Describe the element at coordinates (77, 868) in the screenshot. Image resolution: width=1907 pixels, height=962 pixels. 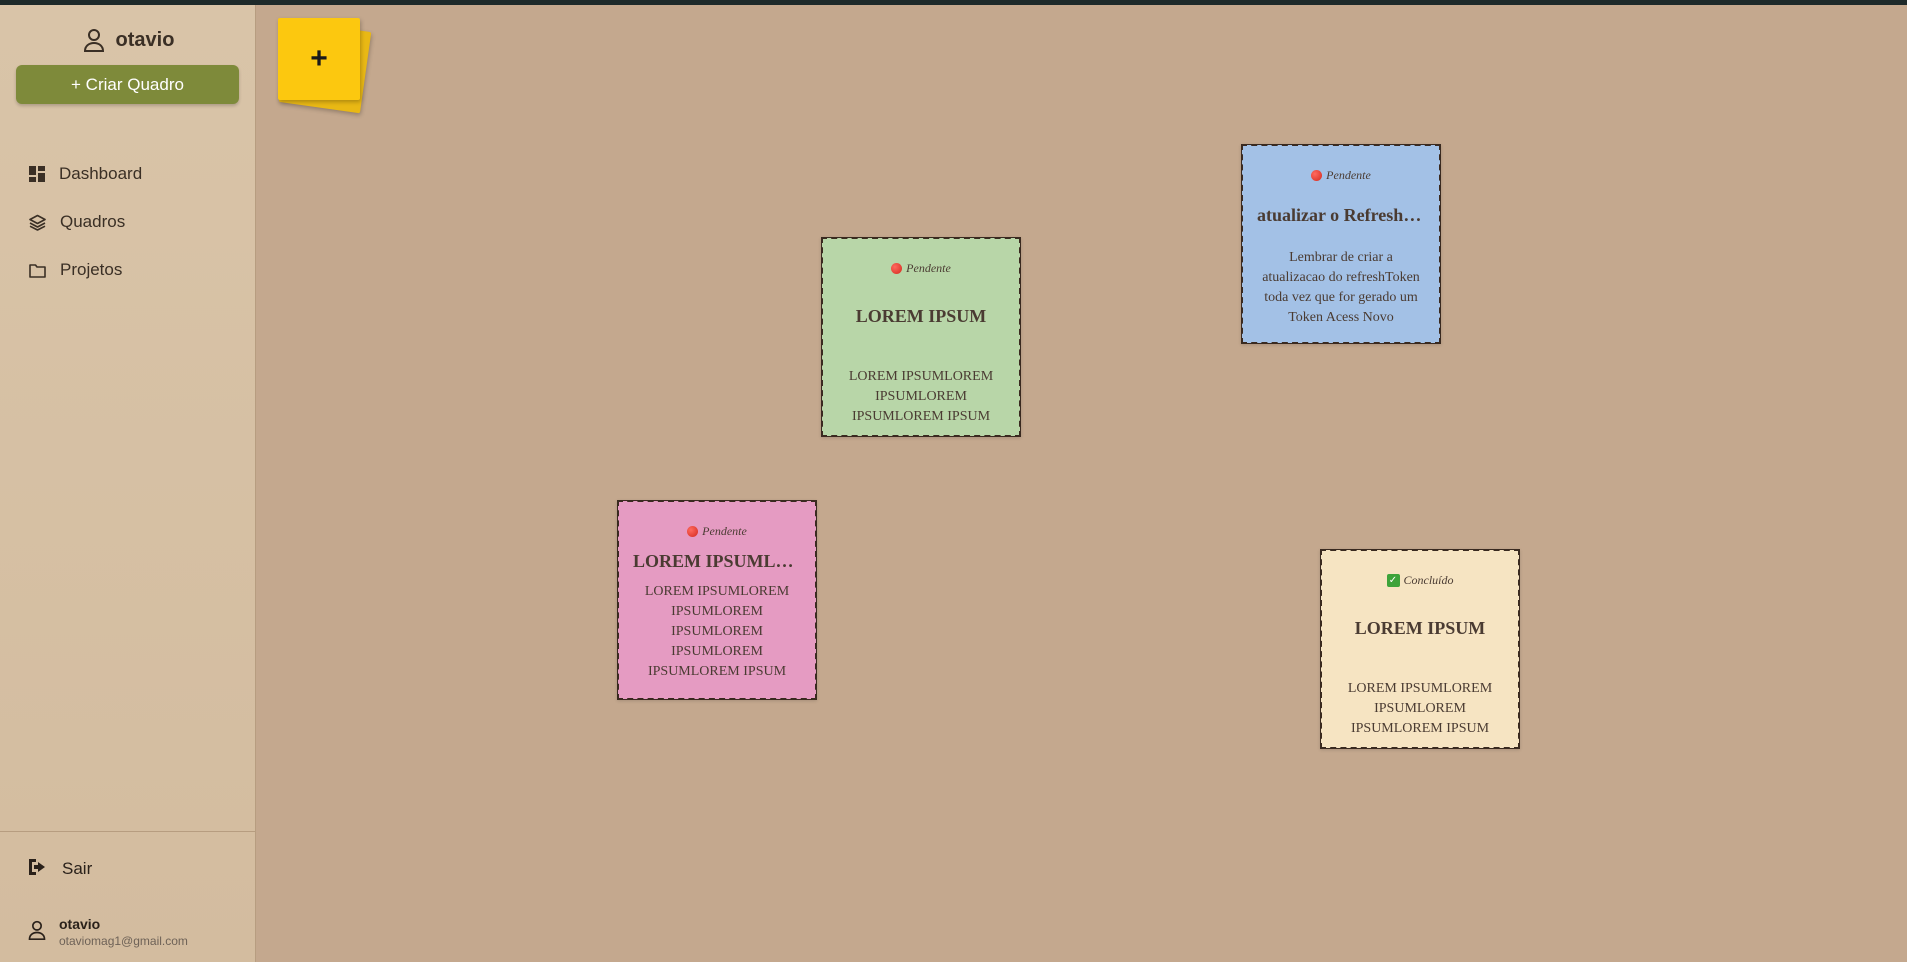
I see `logout-label: Sair` at that location.